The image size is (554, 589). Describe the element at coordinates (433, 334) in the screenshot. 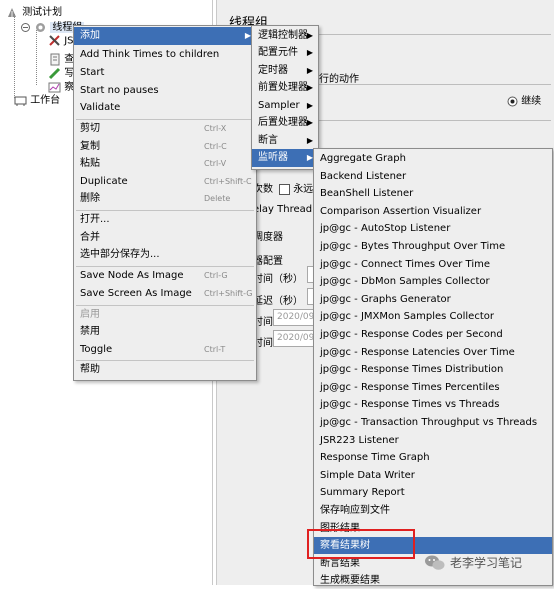

I see `listener-item: jp@gc - Response Codes per Second` at that location.